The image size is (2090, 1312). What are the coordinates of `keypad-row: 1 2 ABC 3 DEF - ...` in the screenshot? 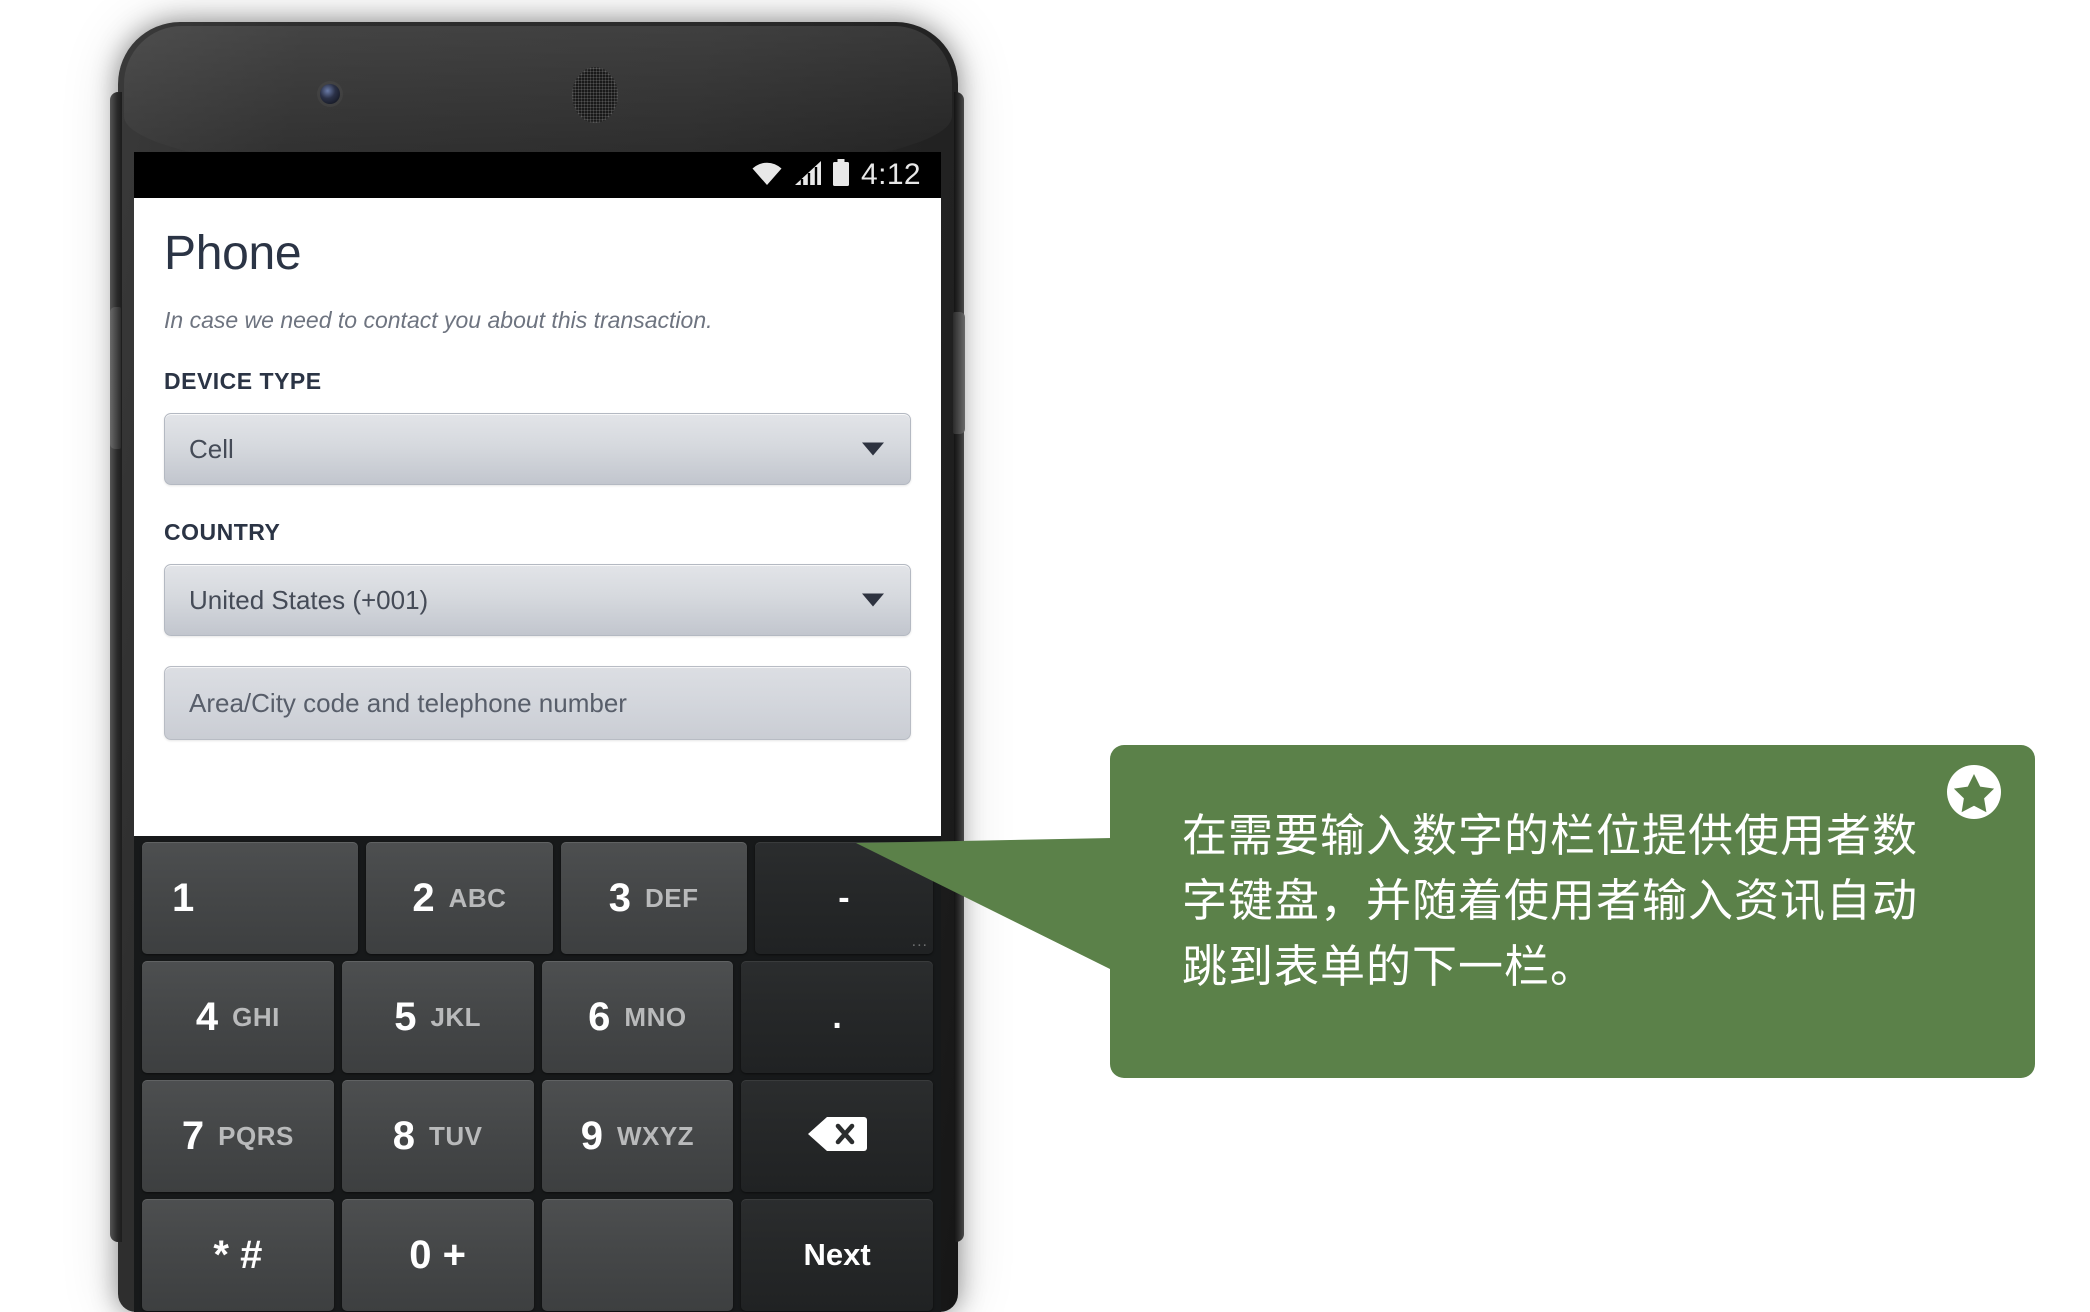 It's located at (537, 898).